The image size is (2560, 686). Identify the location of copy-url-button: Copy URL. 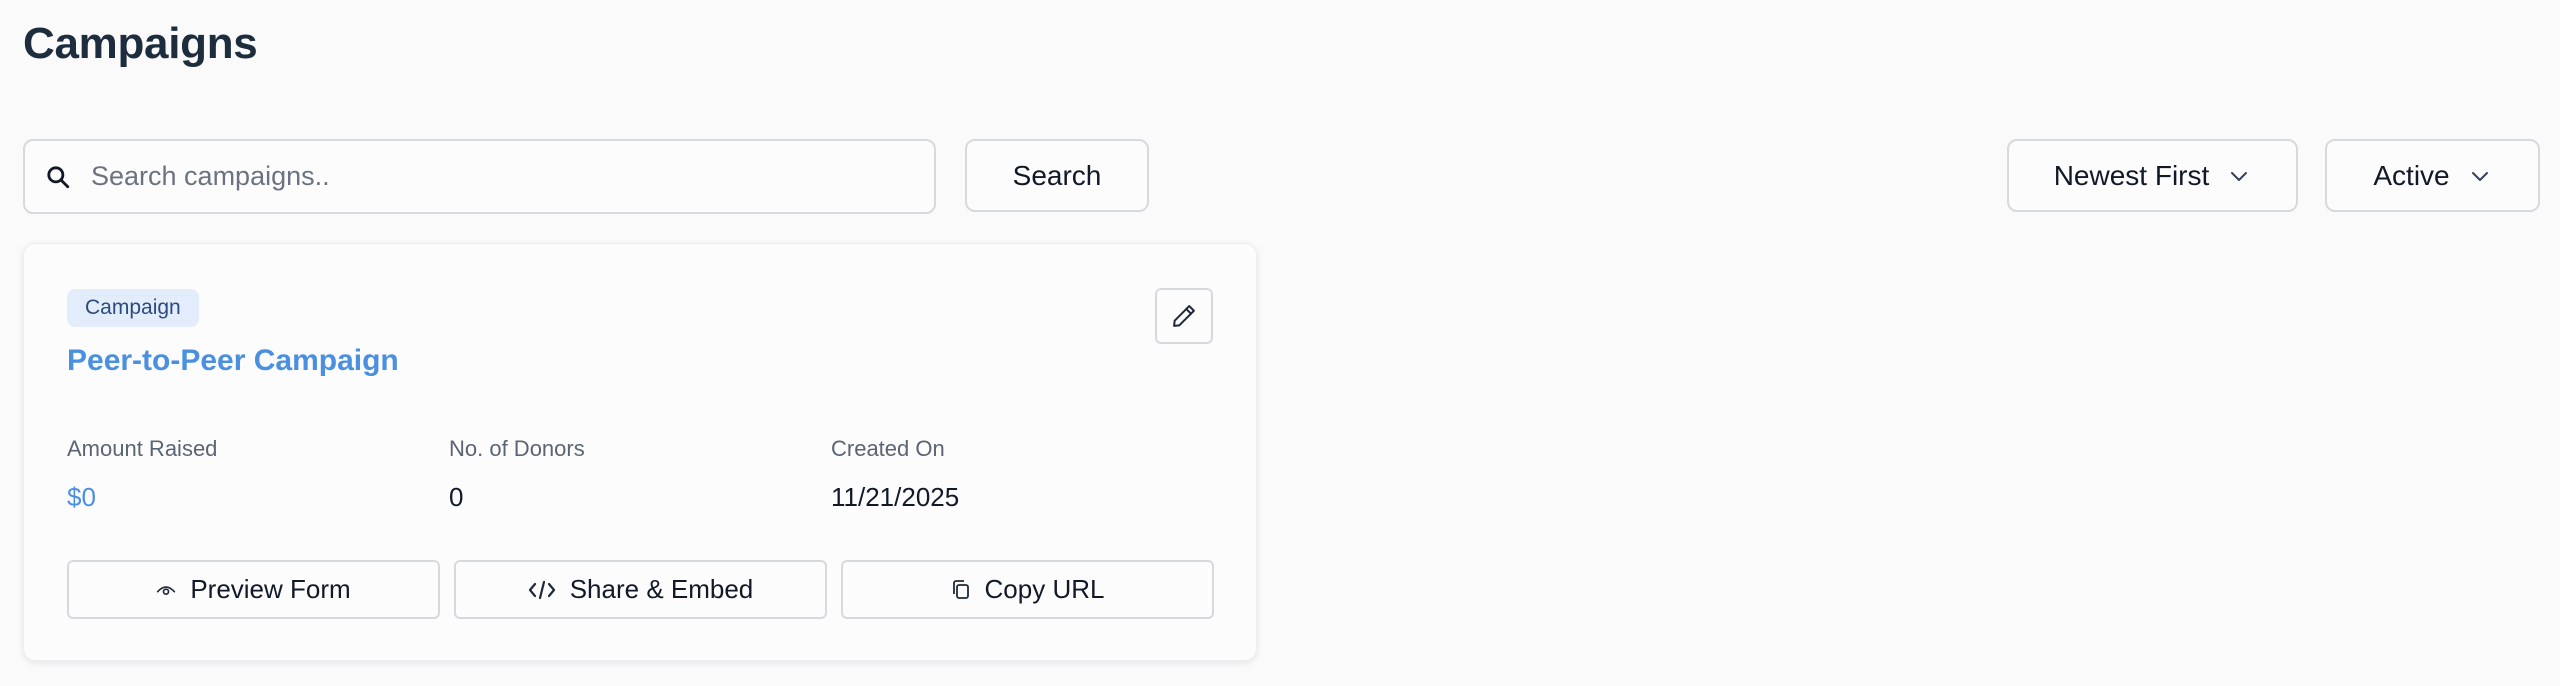
(1027, 589).